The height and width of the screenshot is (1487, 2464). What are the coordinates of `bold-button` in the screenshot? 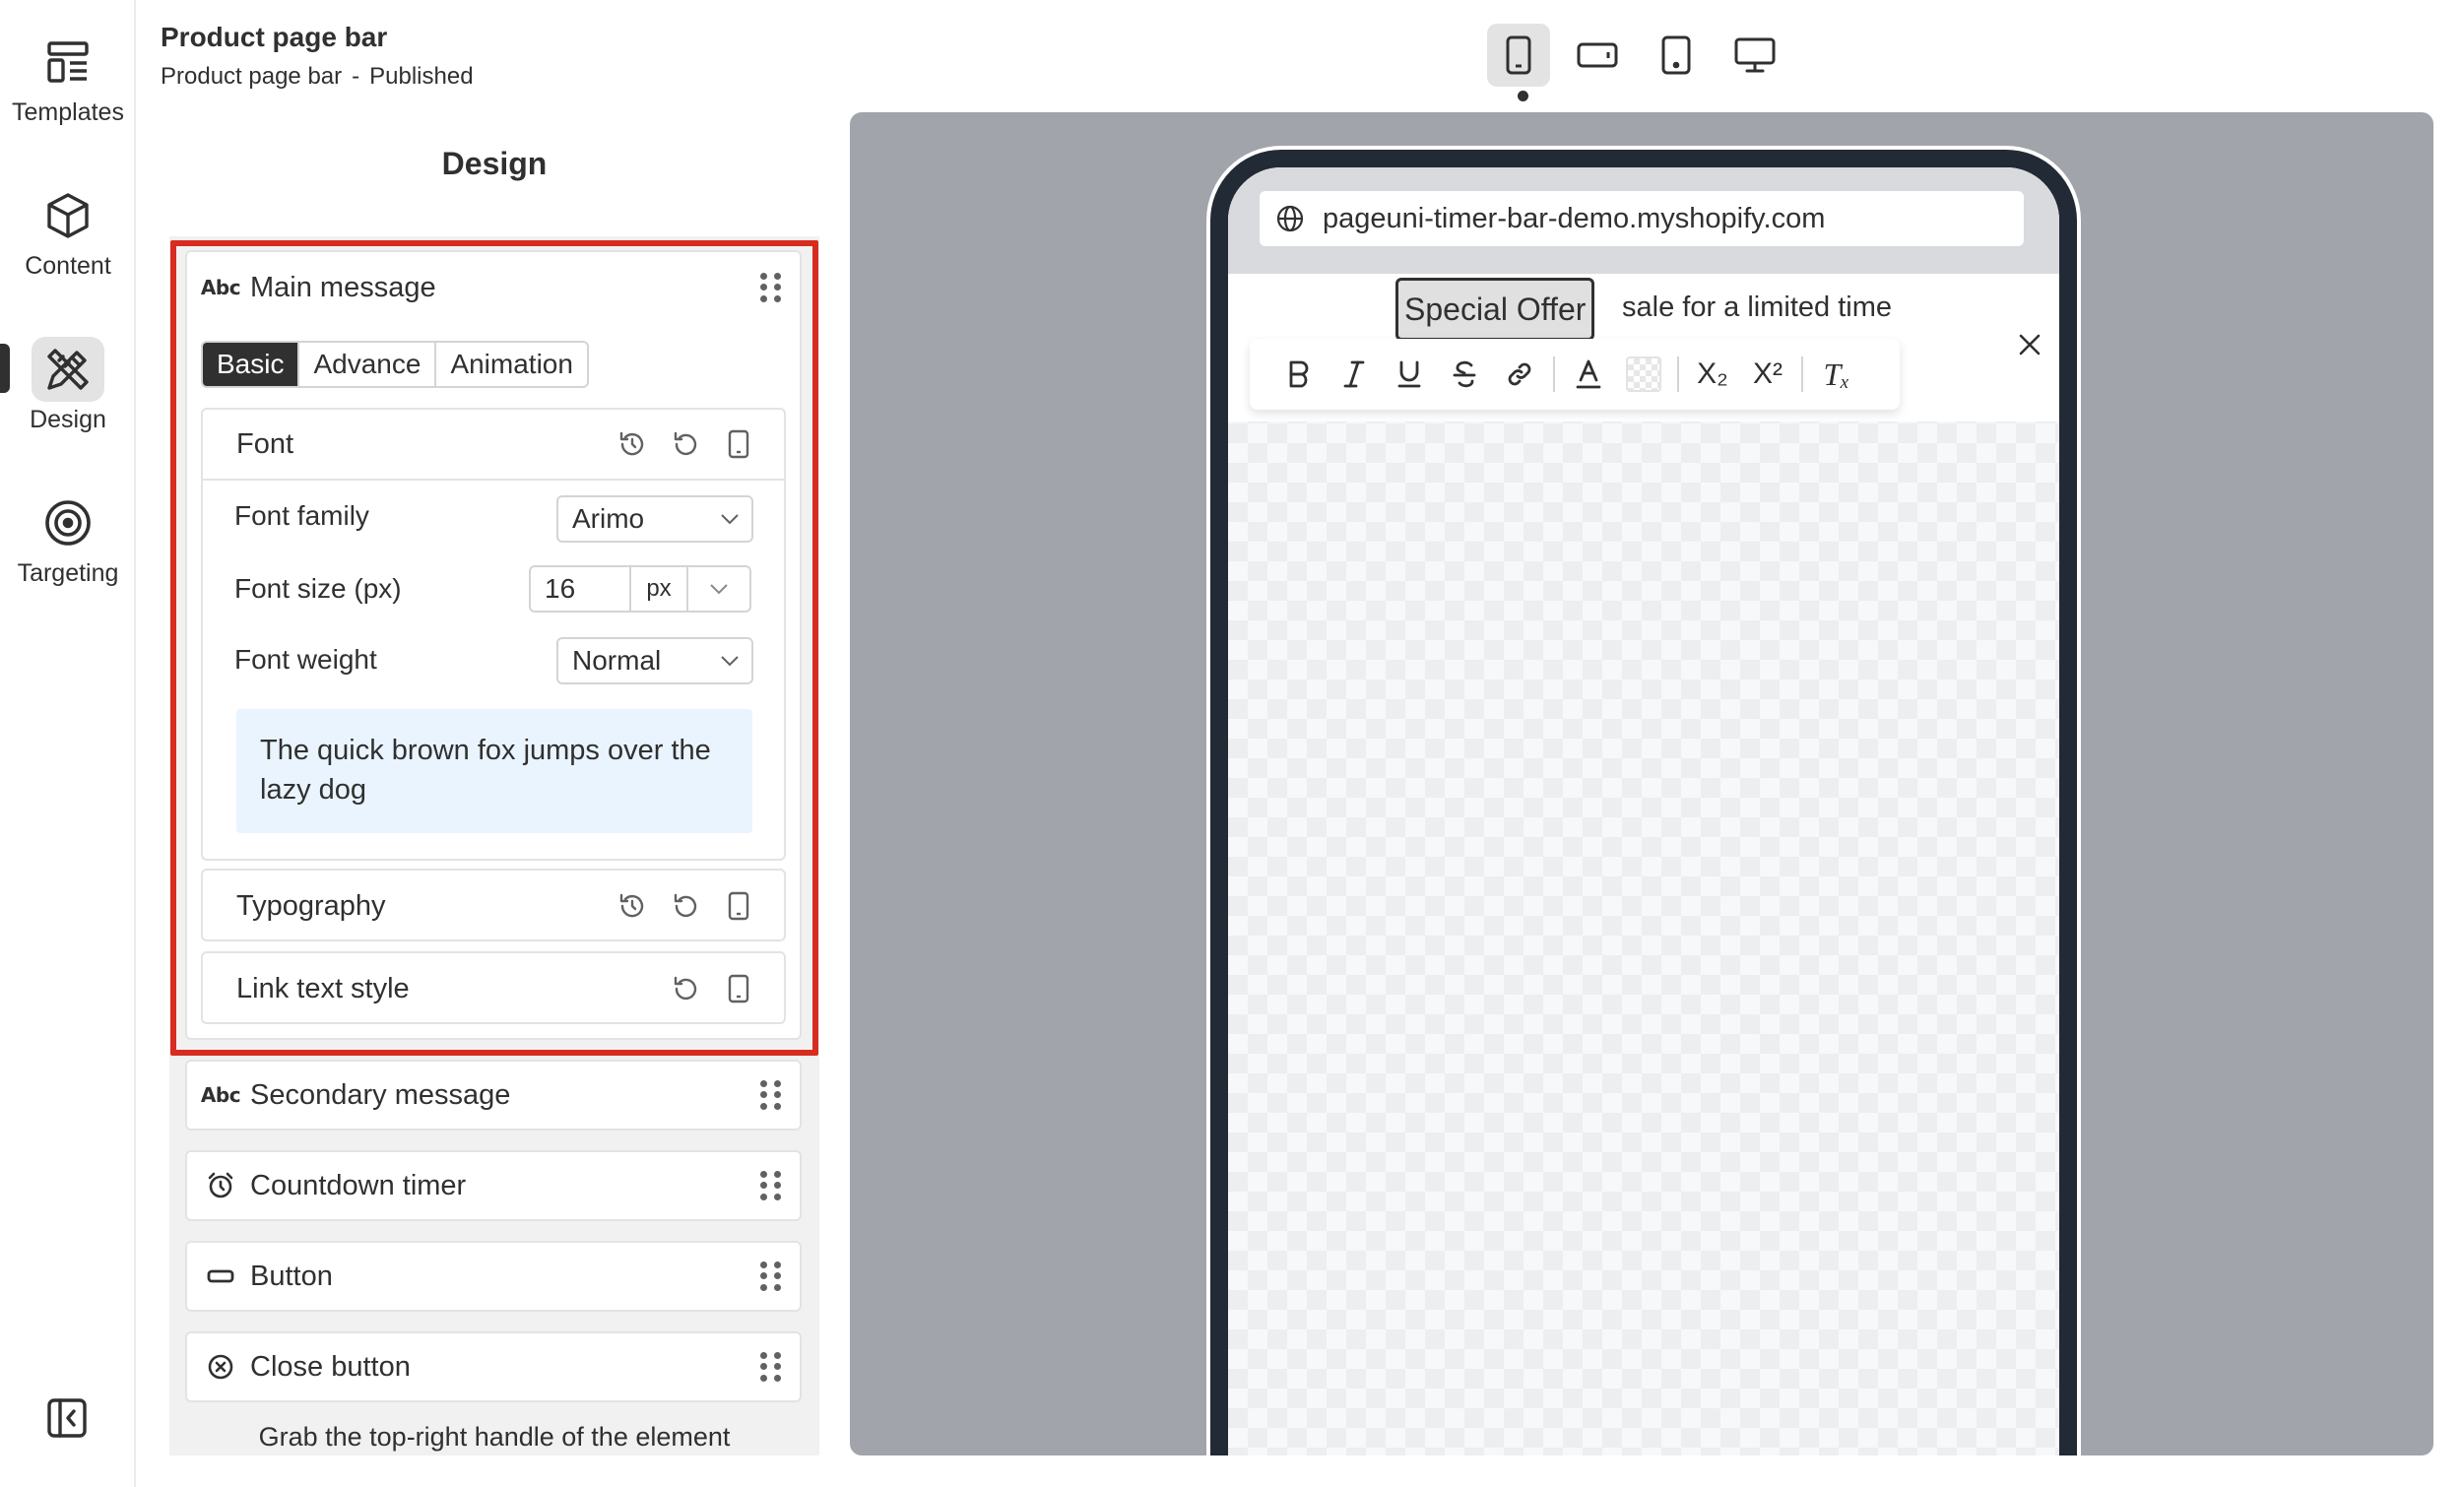 It's located at (1299, 374).